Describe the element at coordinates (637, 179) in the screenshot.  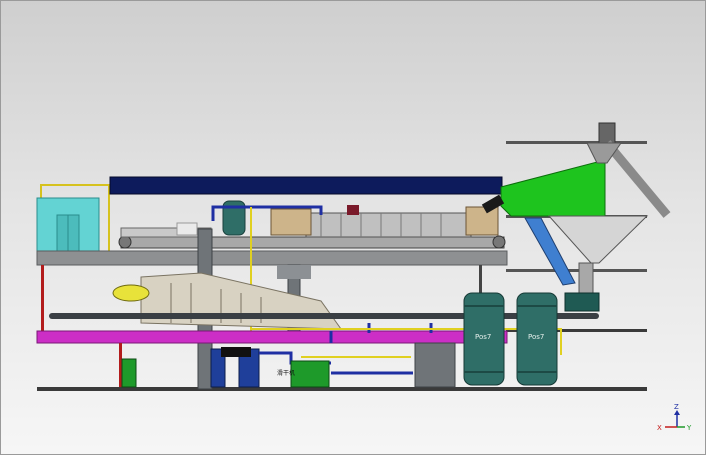
I see `incline-conveyor` at that location.